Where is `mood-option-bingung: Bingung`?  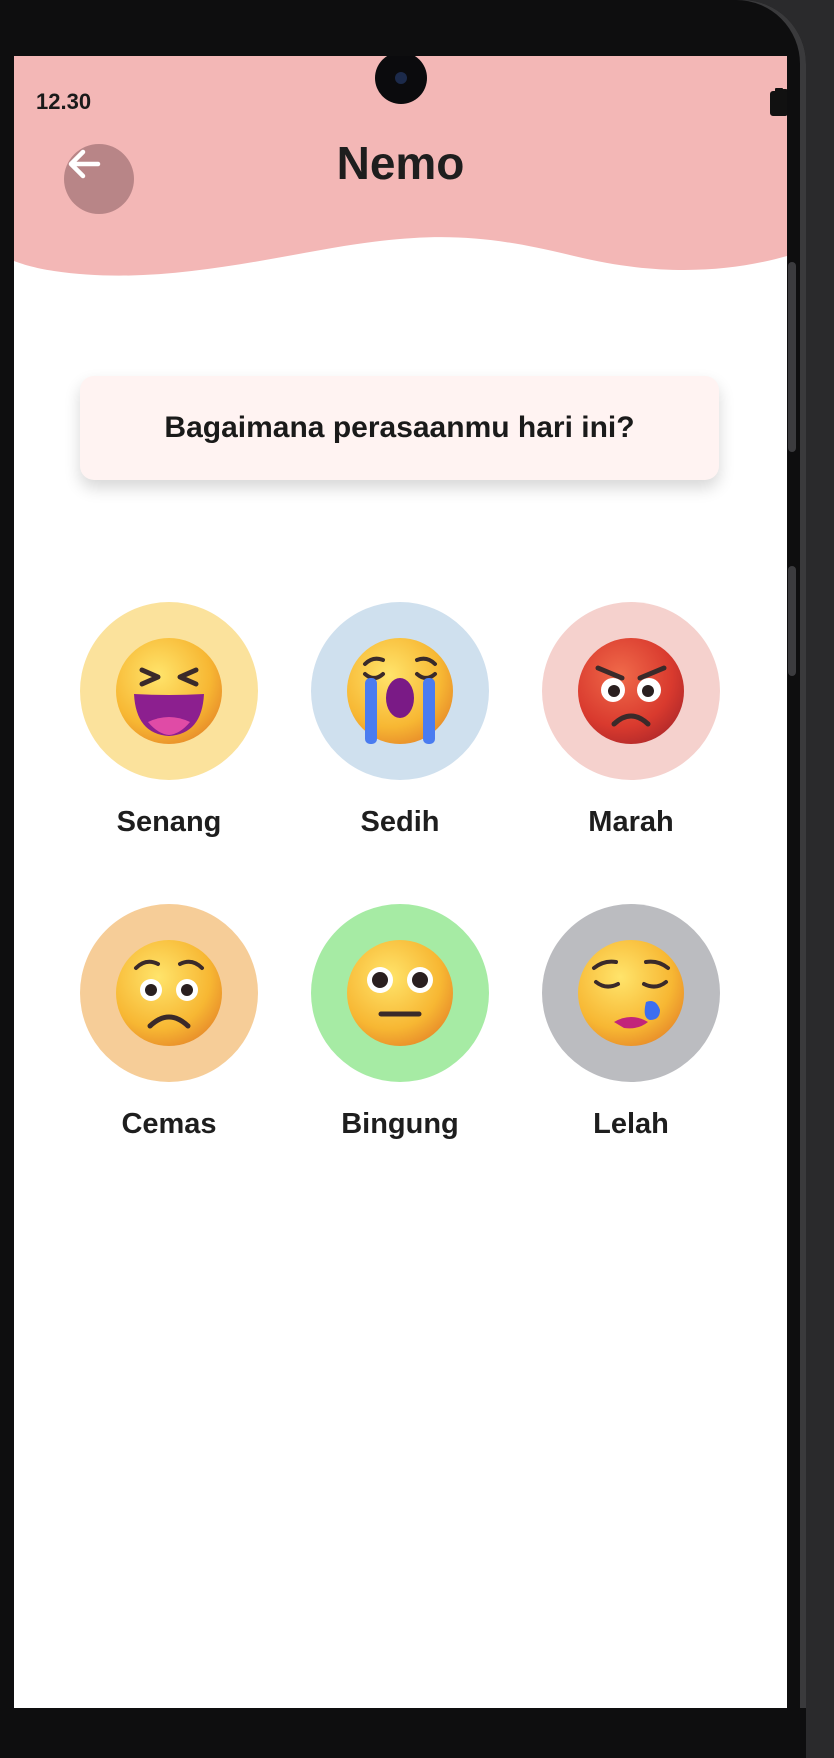
mood-option-bingung: Bingung is located at coordinates (400, 1022).